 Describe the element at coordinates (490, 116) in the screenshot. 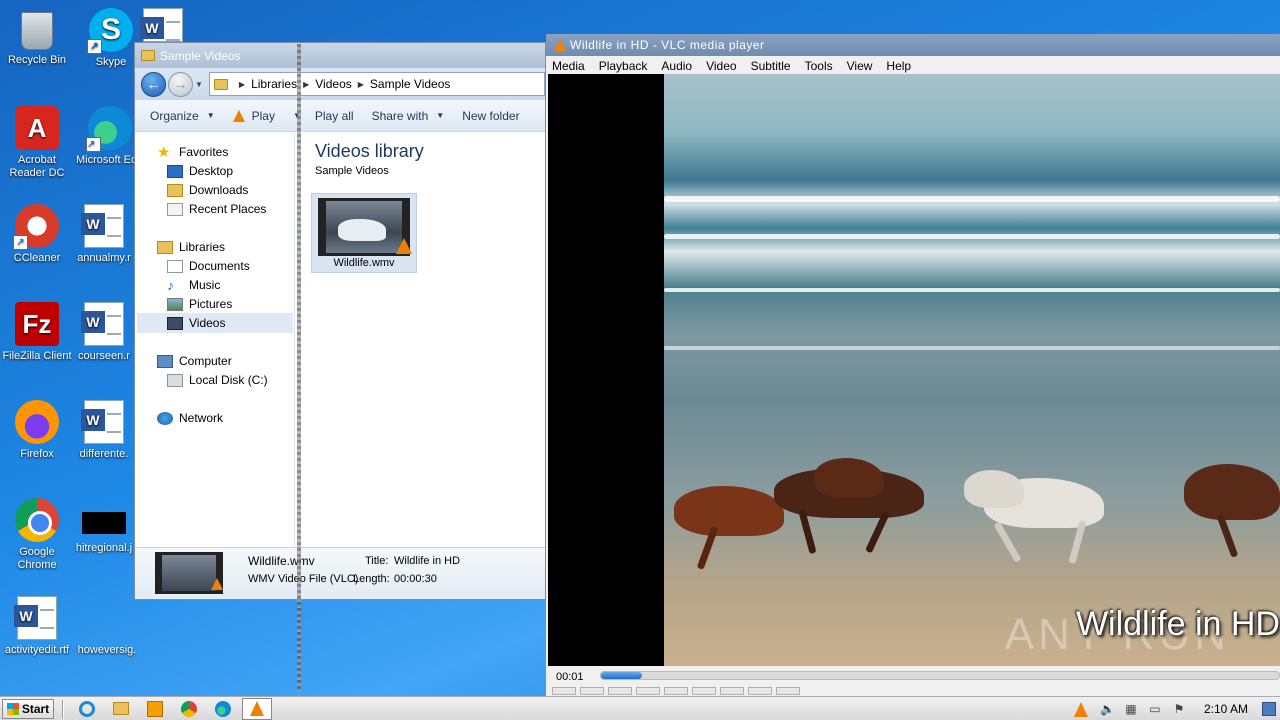

I see `new-folder-button: New folder` at that location.